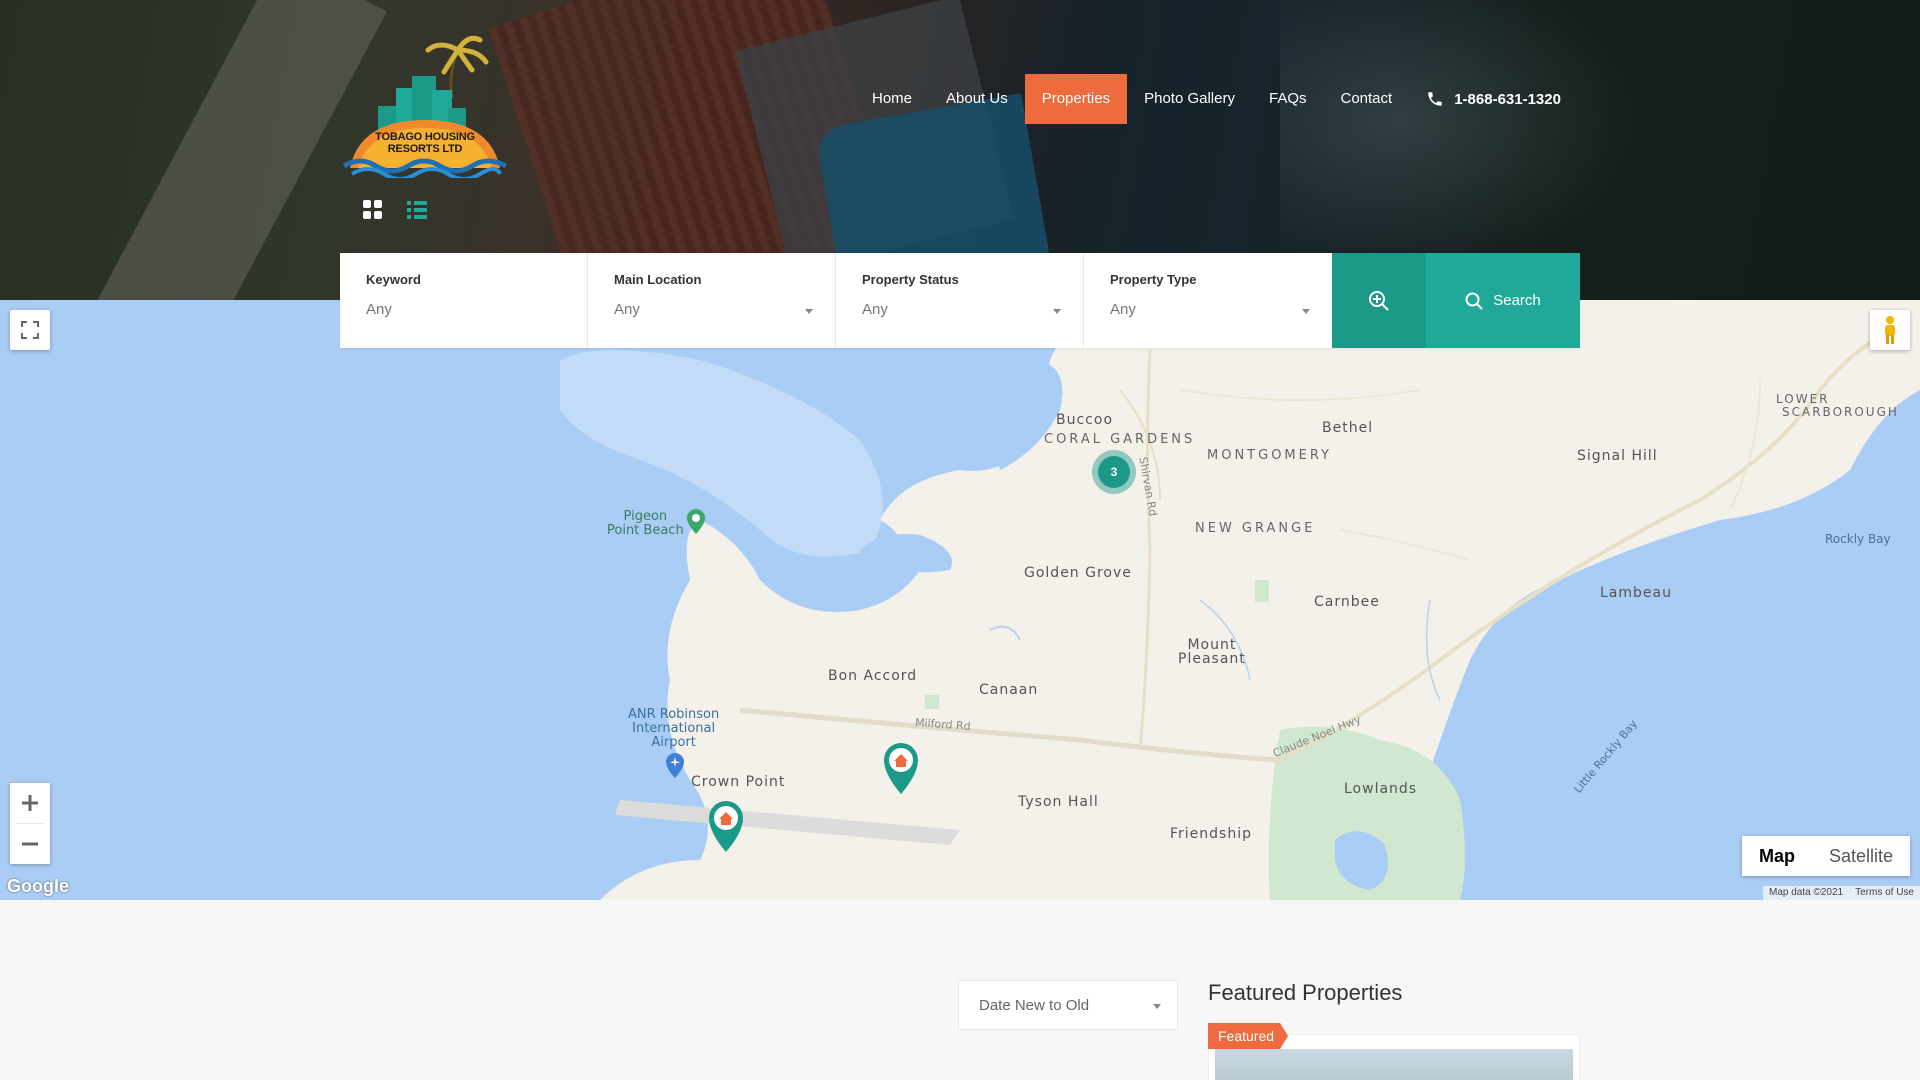  I want to click on keyword-field: Keyword, so click(464, 300).